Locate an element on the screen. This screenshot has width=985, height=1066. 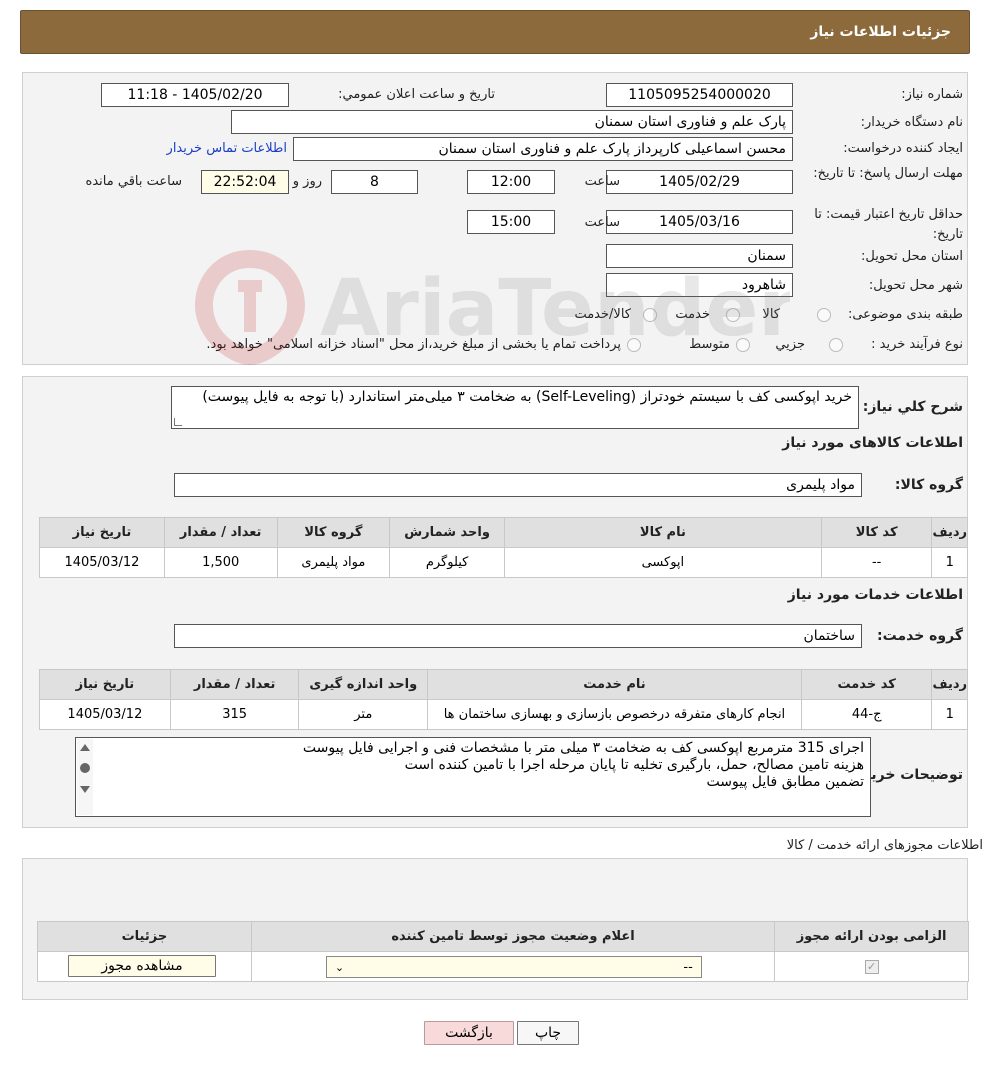
purchase-radio-treasury is located at coordinates (634, 345).